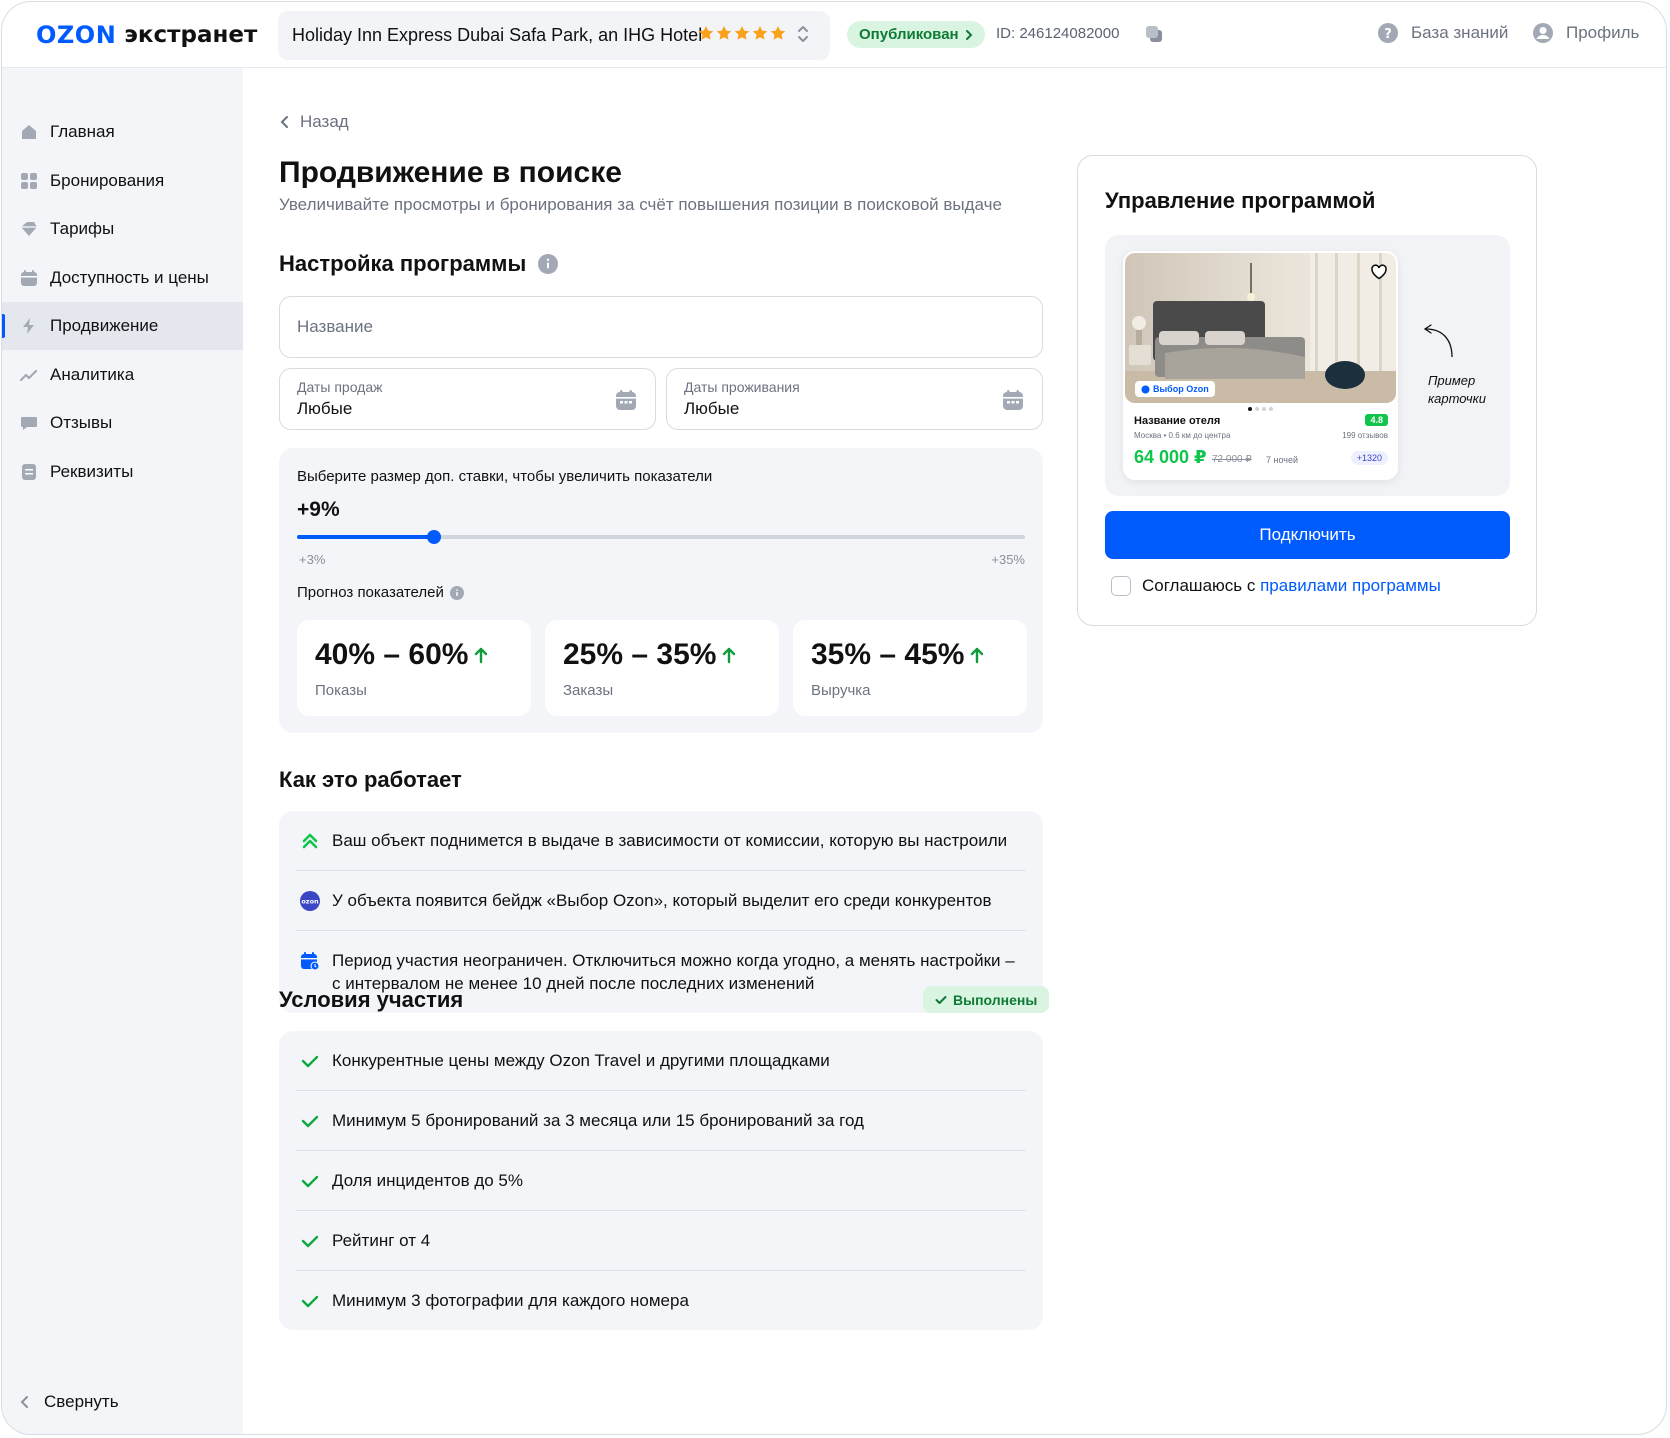 Image resolution: width=1670 pixels, height=1438 pixels. What do you see at coordinates (414, 655) in the screenshot?
I see `stat-value: 40% – 60%` at bounding box center [414, 655].